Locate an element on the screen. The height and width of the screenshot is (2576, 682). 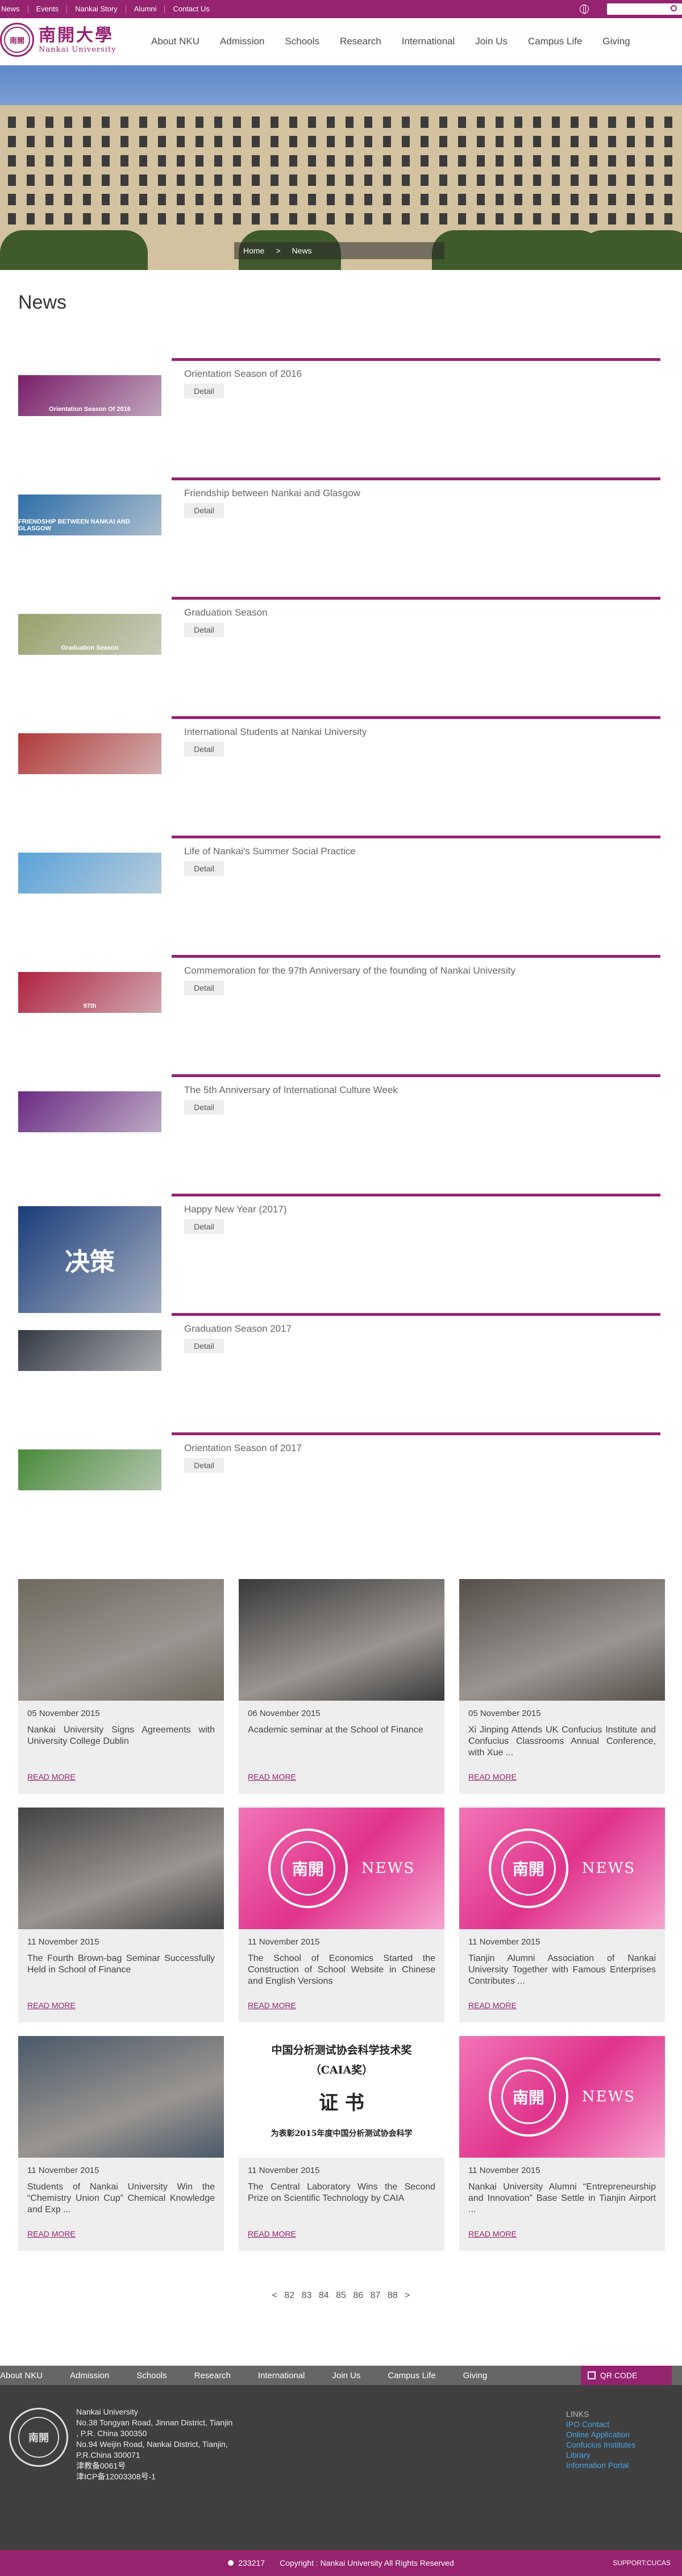
page-83: 83 is located at coordinates (307, 2295).